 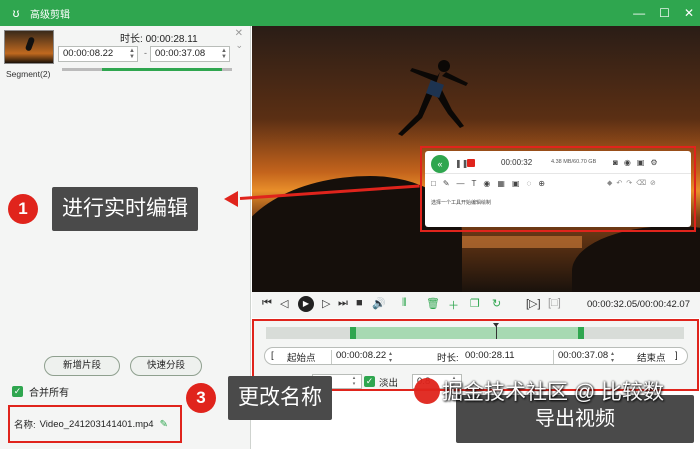 What do you see at coordinates (301, 357) in the screenshot?
I see `start-point-button: 起始点` at bounding box center [301, 357].